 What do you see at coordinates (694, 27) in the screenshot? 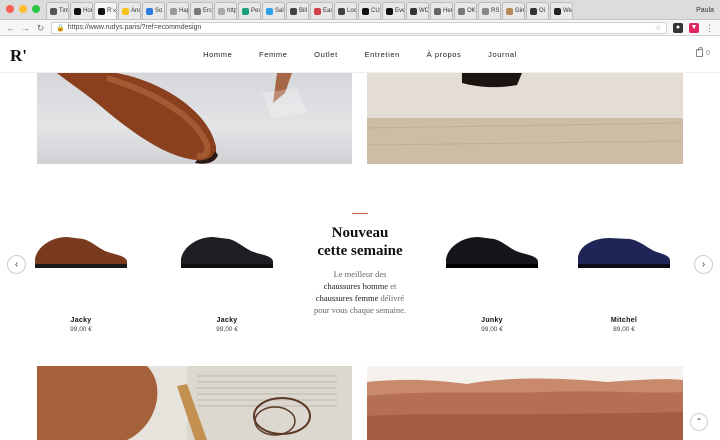
I see `pocket-icon: ▼` at bounding box center [694, 27].